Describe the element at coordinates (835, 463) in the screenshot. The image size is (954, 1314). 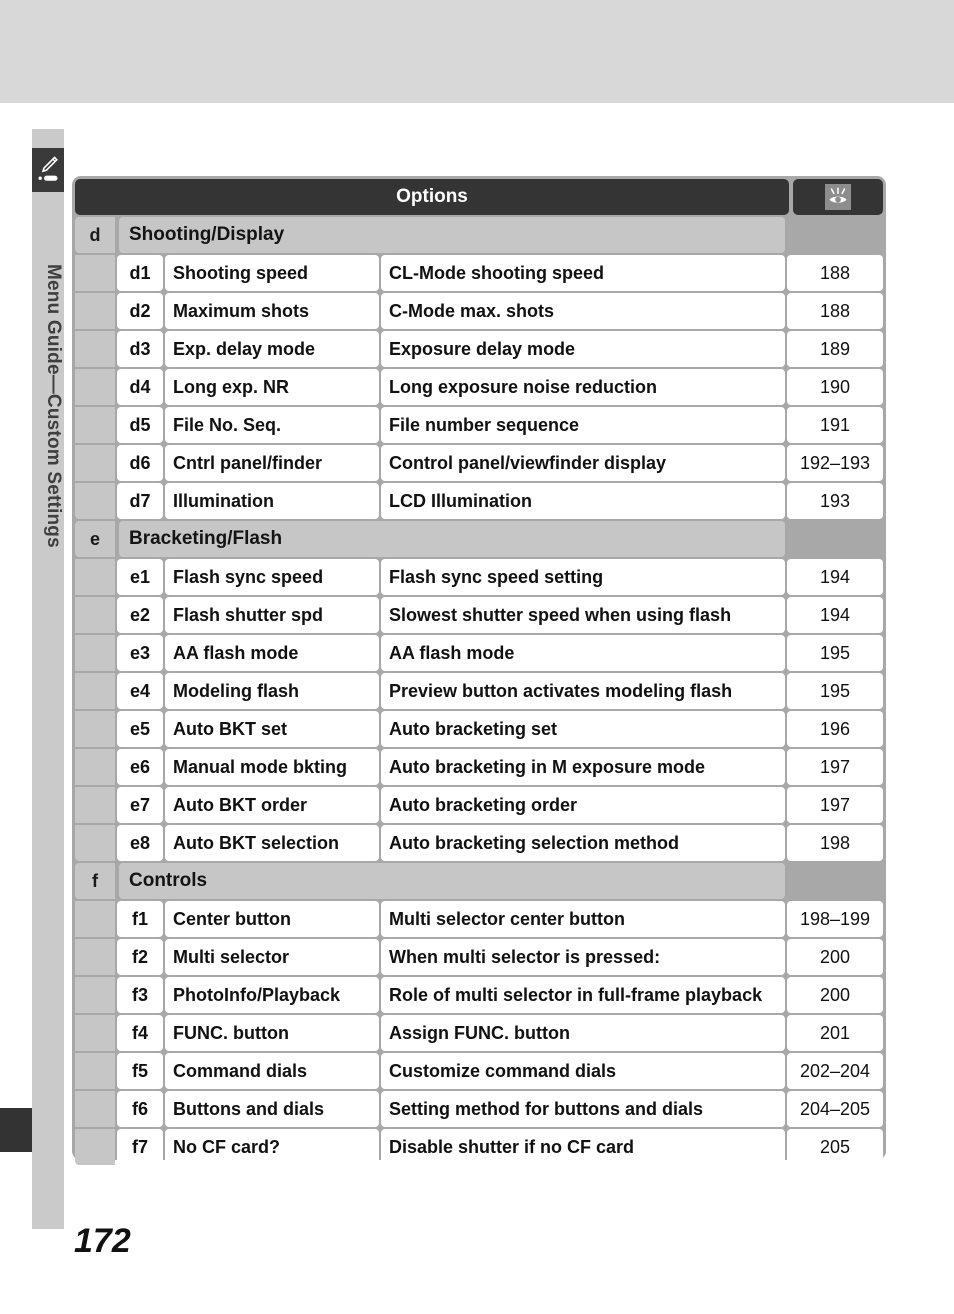
I see `setting-page-ref: 192–193` at that location.